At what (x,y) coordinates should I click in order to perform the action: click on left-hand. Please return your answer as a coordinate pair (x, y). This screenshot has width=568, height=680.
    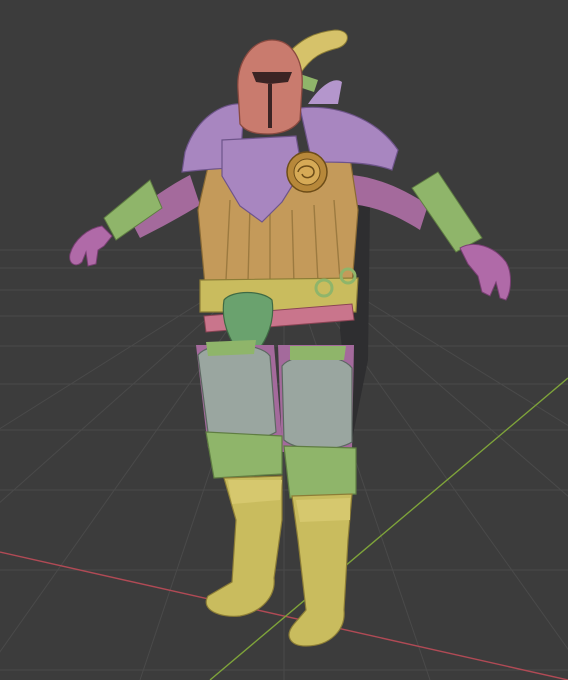
    Looking at the image, I should click on (91, 246).